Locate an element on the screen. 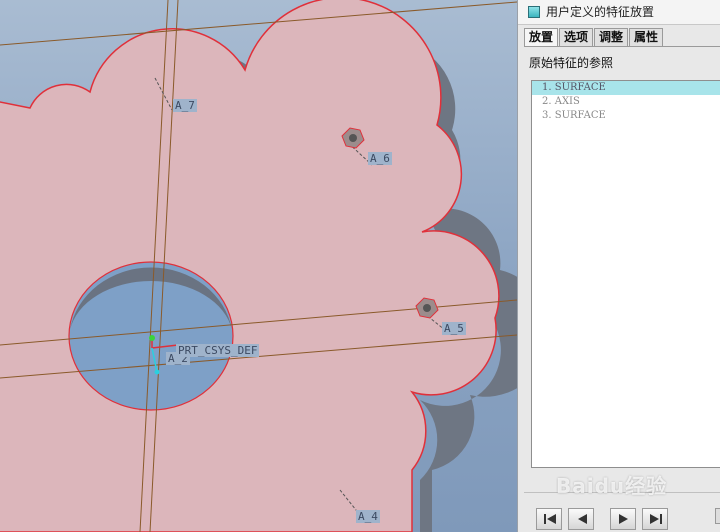  axis-label-a6: A_6 is located at coordinates (380, 158).